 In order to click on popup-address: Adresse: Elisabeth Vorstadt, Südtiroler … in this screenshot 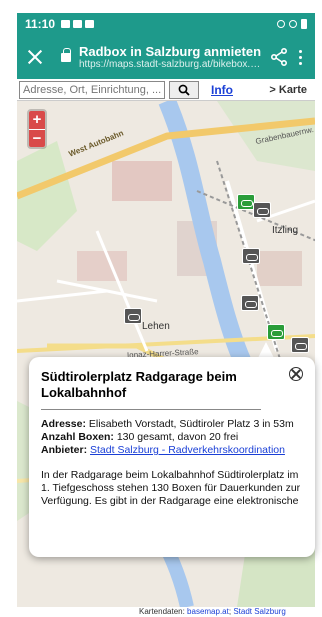, I will do `click(171, 424)`.